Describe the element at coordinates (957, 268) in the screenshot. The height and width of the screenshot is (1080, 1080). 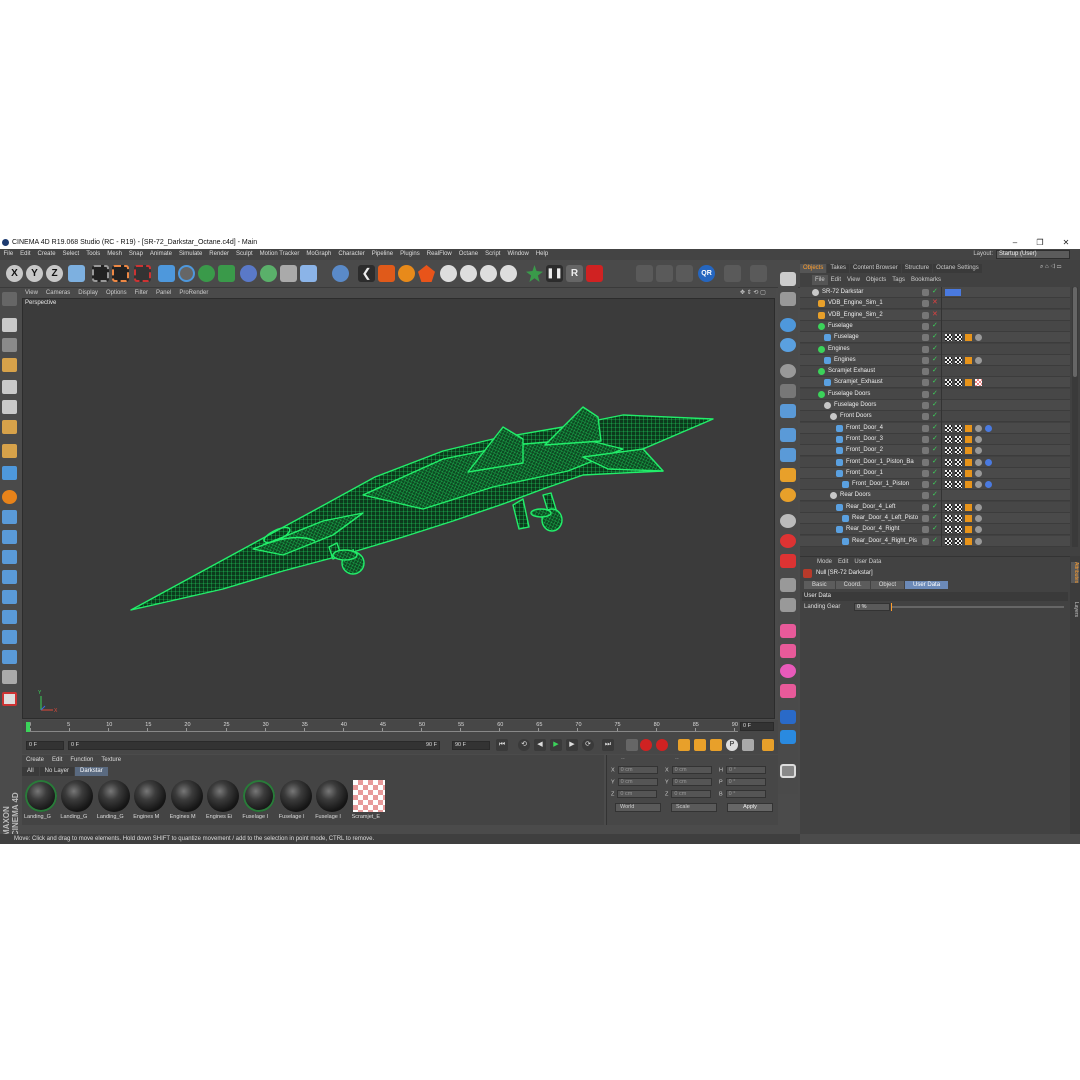
I see `object-tab-octane-settings: Octane Settings` at that location.